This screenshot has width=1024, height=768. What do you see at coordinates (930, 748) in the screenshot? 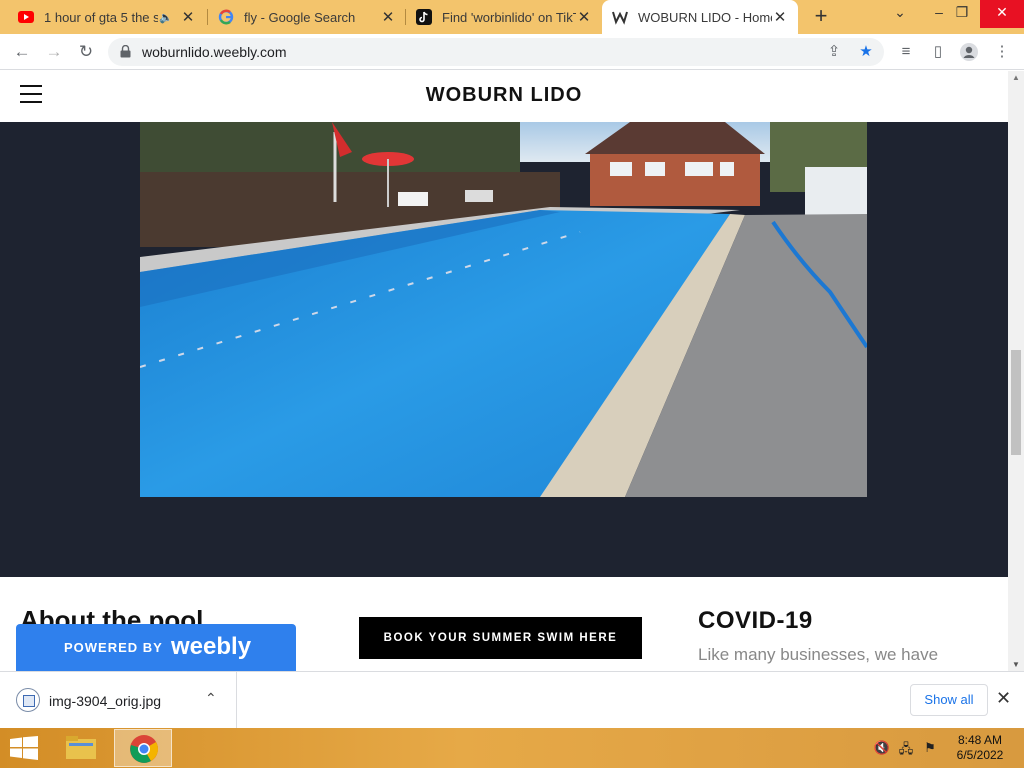
I see `action-center-flag-icon: ⚑` at bounding box center [930, 748].